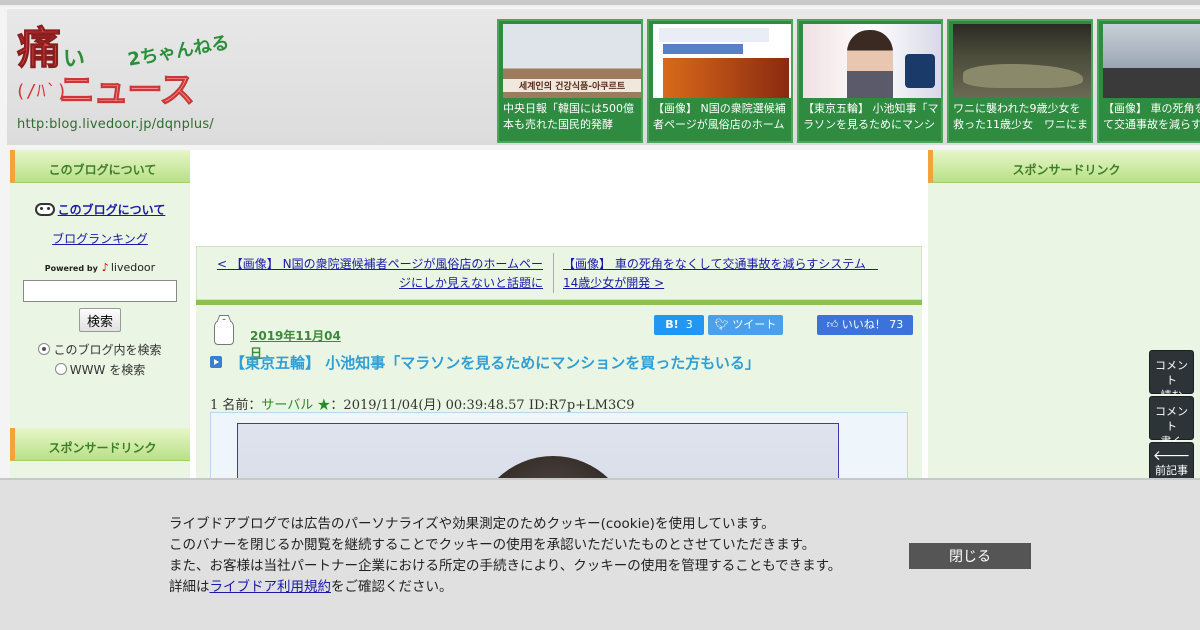  Describe the element at coordinates (728, 274) in the screenshot. I see `next-article-link: 【画像】 車の死角をなくして交通事故を減らすシステム 14歳少女が開発 >` at that location.